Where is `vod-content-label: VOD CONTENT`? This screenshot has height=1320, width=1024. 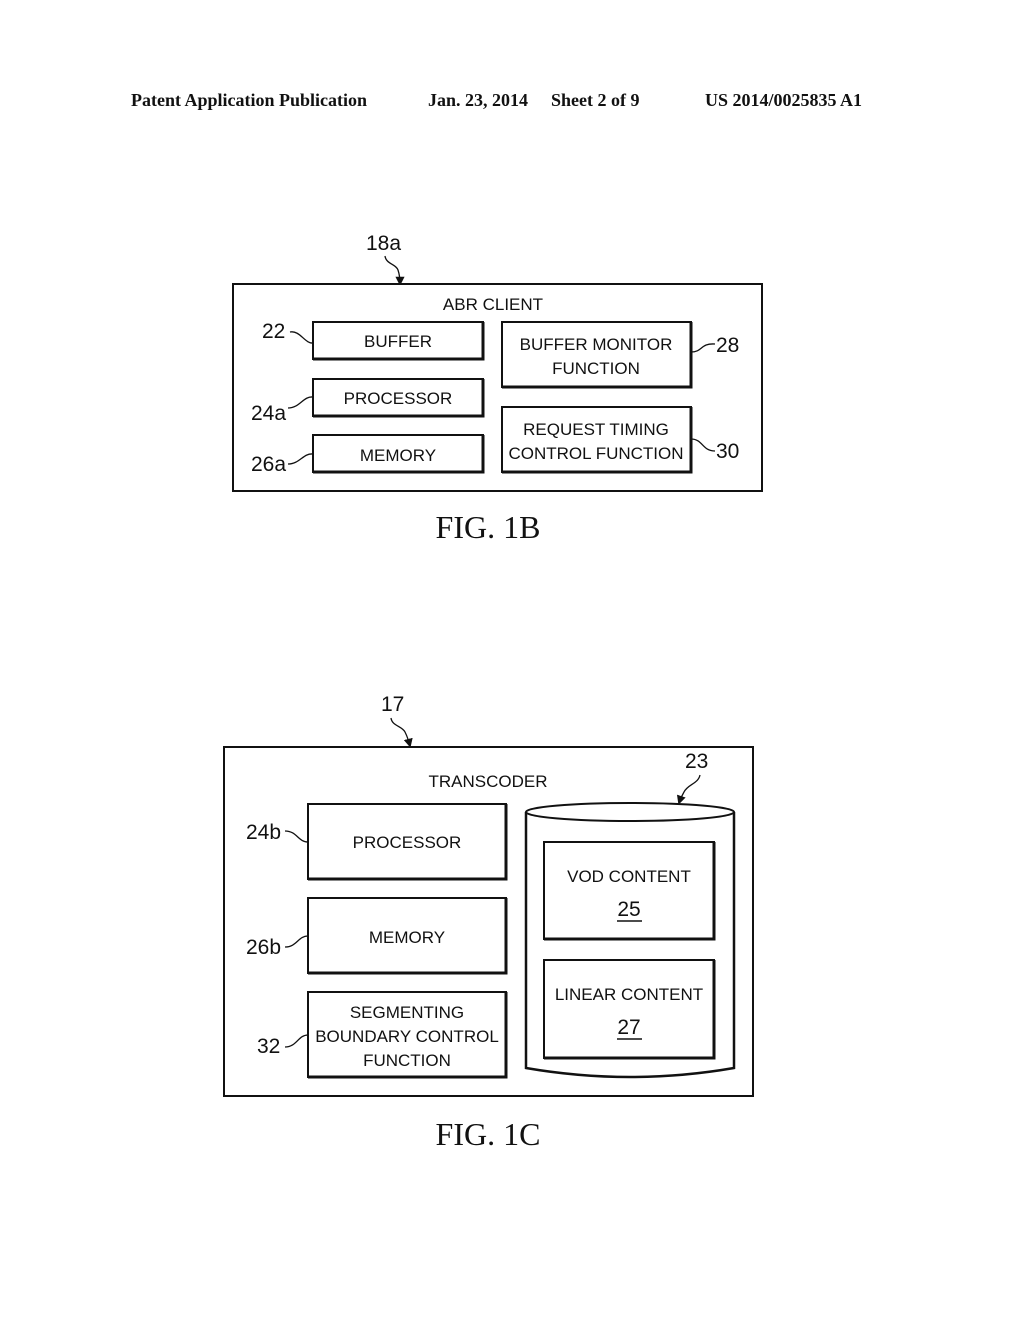 vod-content-label: VOD CONTENT is located at coordinates (629, 876).